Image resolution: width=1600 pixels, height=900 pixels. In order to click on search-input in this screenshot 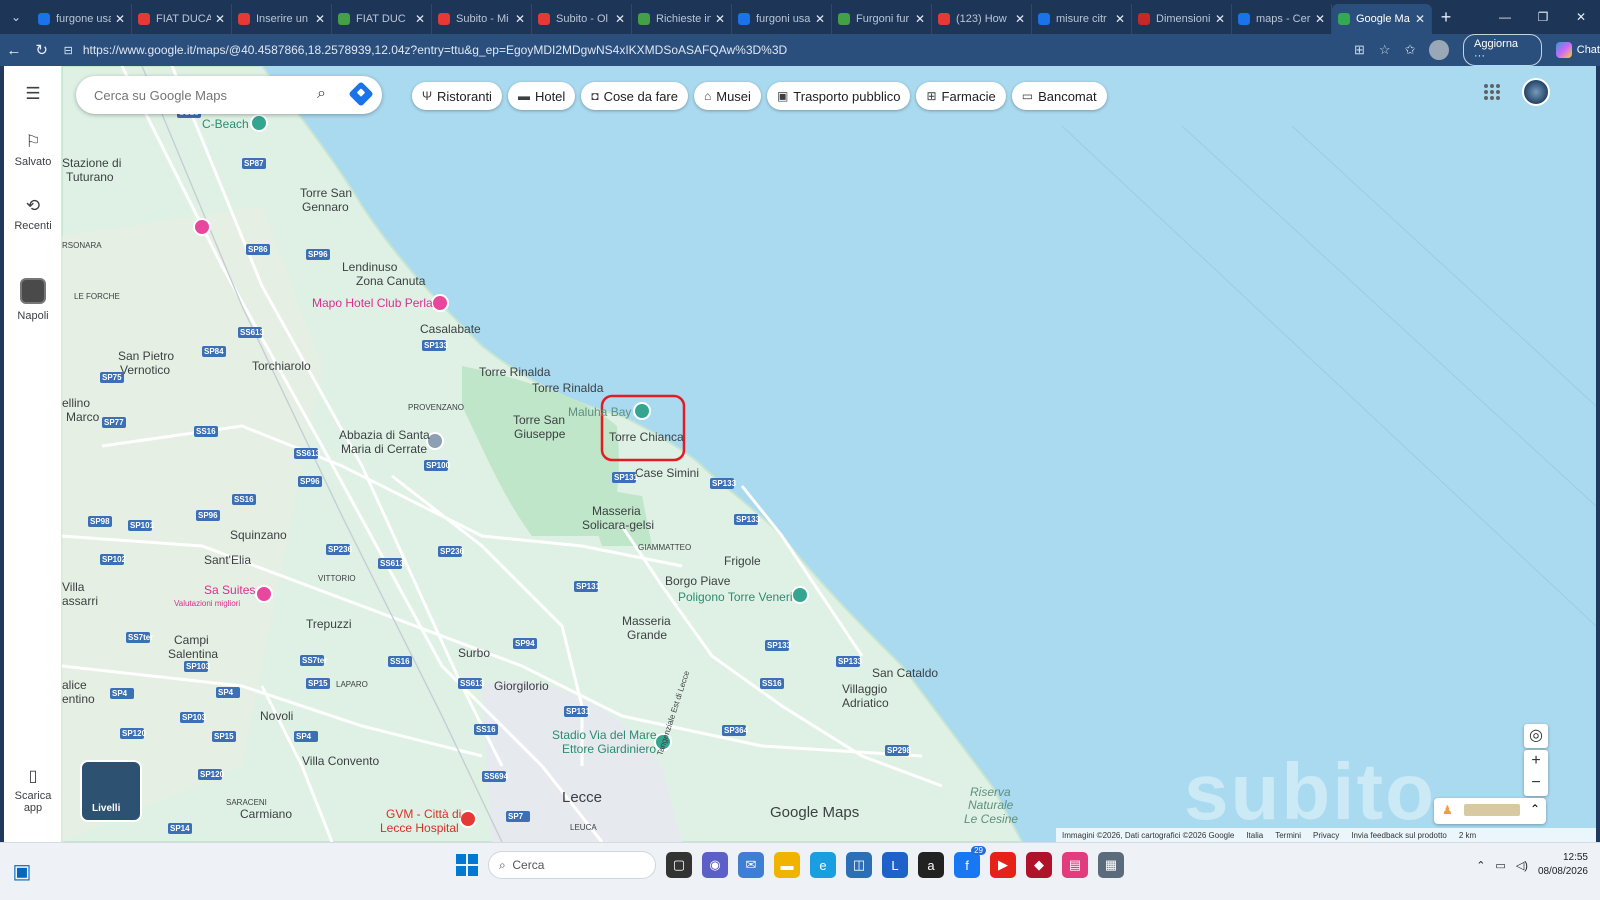, I will do `click(199, 95)`.